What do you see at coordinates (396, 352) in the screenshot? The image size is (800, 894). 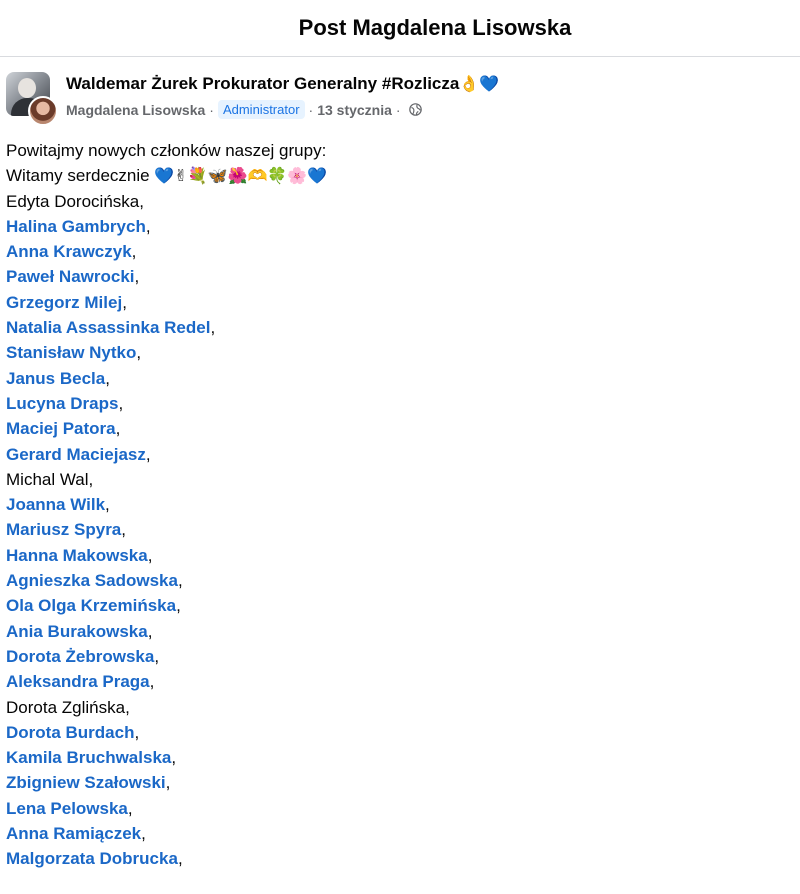 I see `member-list-item: Stanisław Nytko,` at bounding box center [396, 352].